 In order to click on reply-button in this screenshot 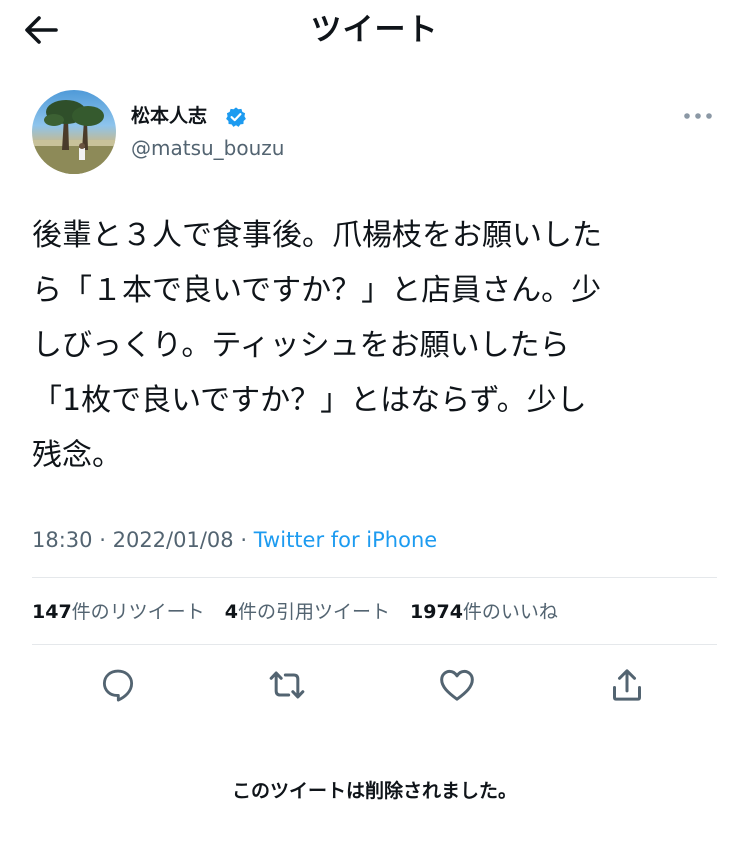, I will do `click(118, 685)`.